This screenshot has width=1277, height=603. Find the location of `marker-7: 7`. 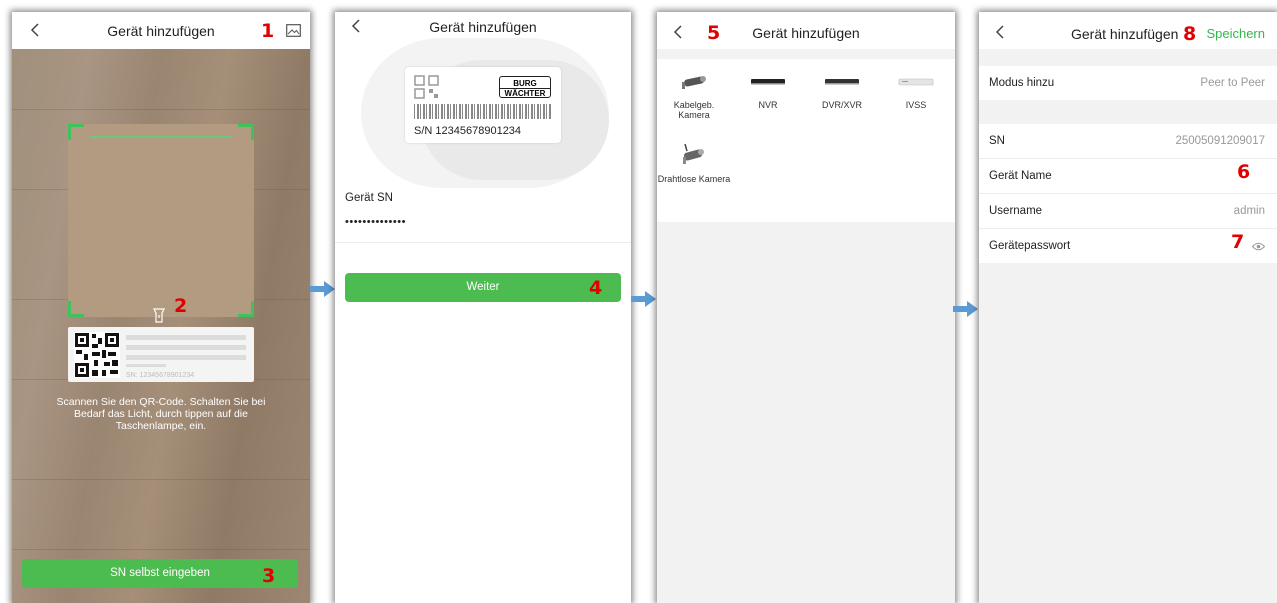

marker-7: 7 is located at coordinates (1238, 242).